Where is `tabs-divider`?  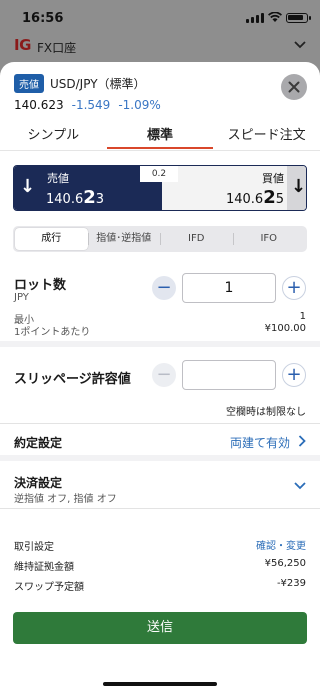
tabs-divider is located at coordinates (160, 150).